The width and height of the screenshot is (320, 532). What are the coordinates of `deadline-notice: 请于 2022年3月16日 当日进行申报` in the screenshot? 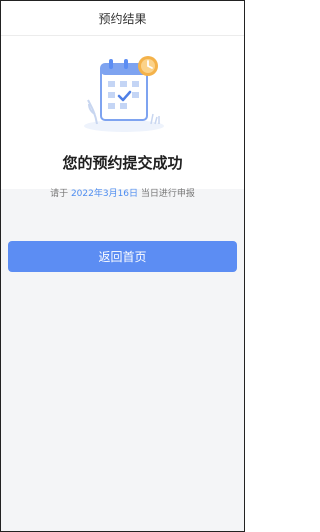 It's located at (122, 192).